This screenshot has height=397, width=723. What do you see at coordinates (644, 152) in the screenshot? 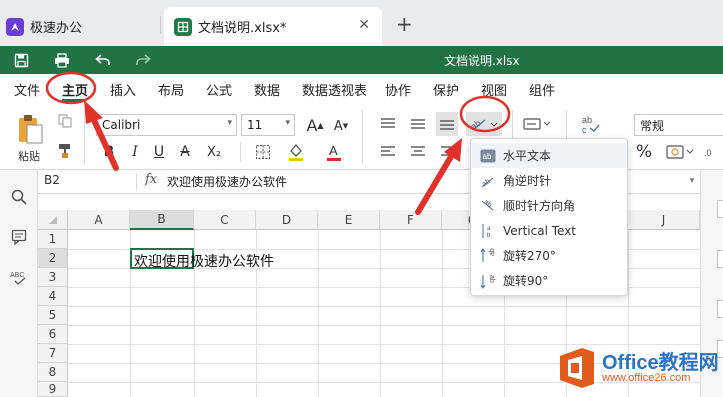
I see `percent-button: %` at bounding box center [644, 152].